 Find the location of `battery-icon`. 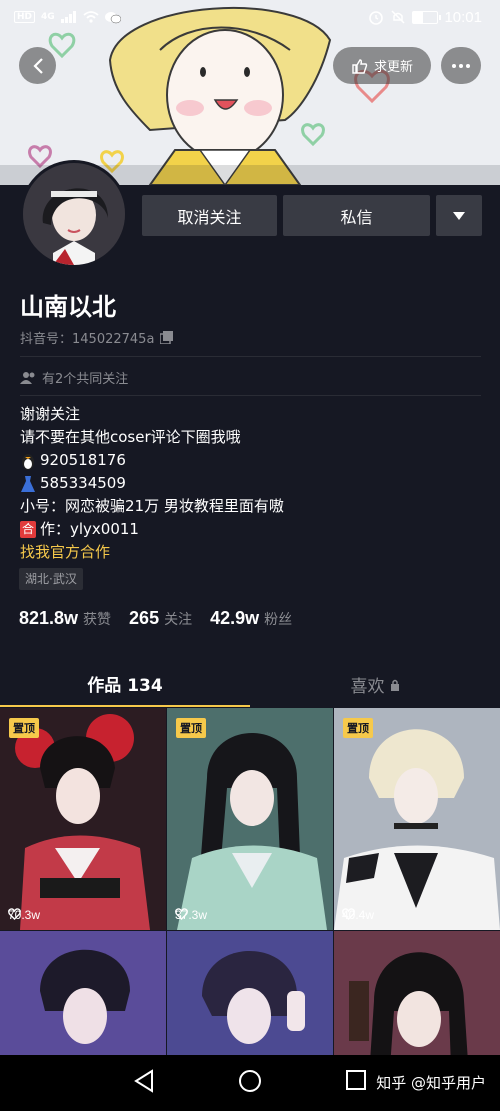

battery-icon is located at coordinates (427, 17).